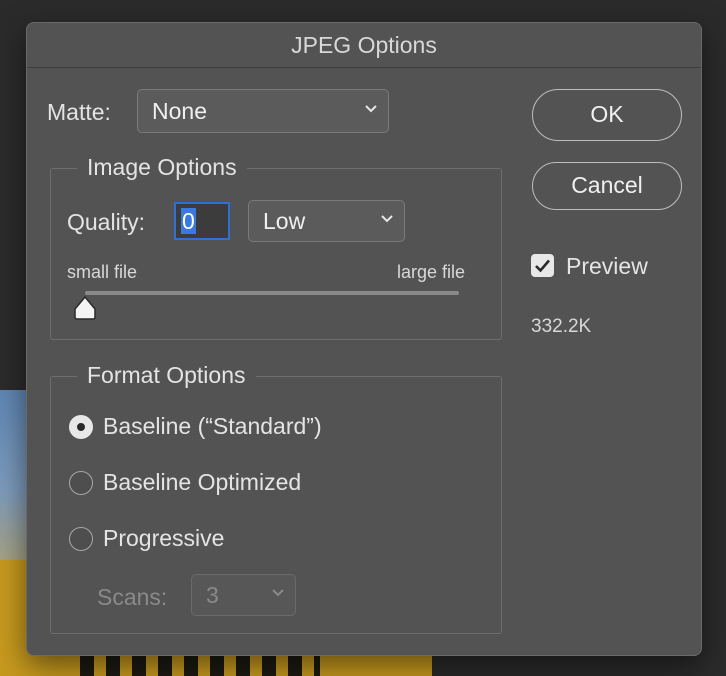 The width and height of the screenshot is (726, 676). Describe the element at coordinates (79, 112) in the screenshot. I see `matte-label: Matte:` at that location.